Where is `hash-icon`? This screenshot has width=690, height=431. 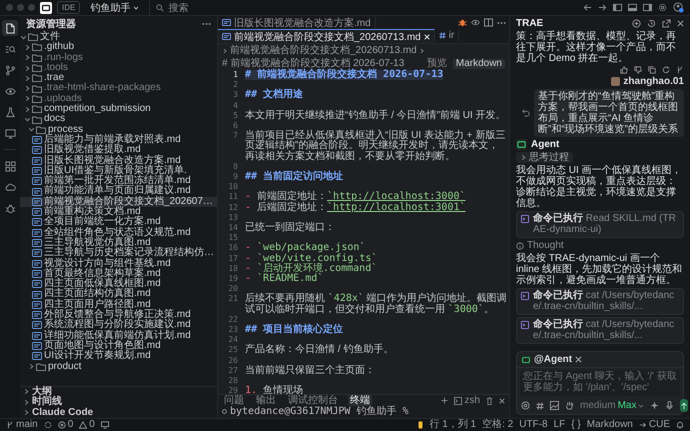 hash-icon is located at coordinates (540, 406).